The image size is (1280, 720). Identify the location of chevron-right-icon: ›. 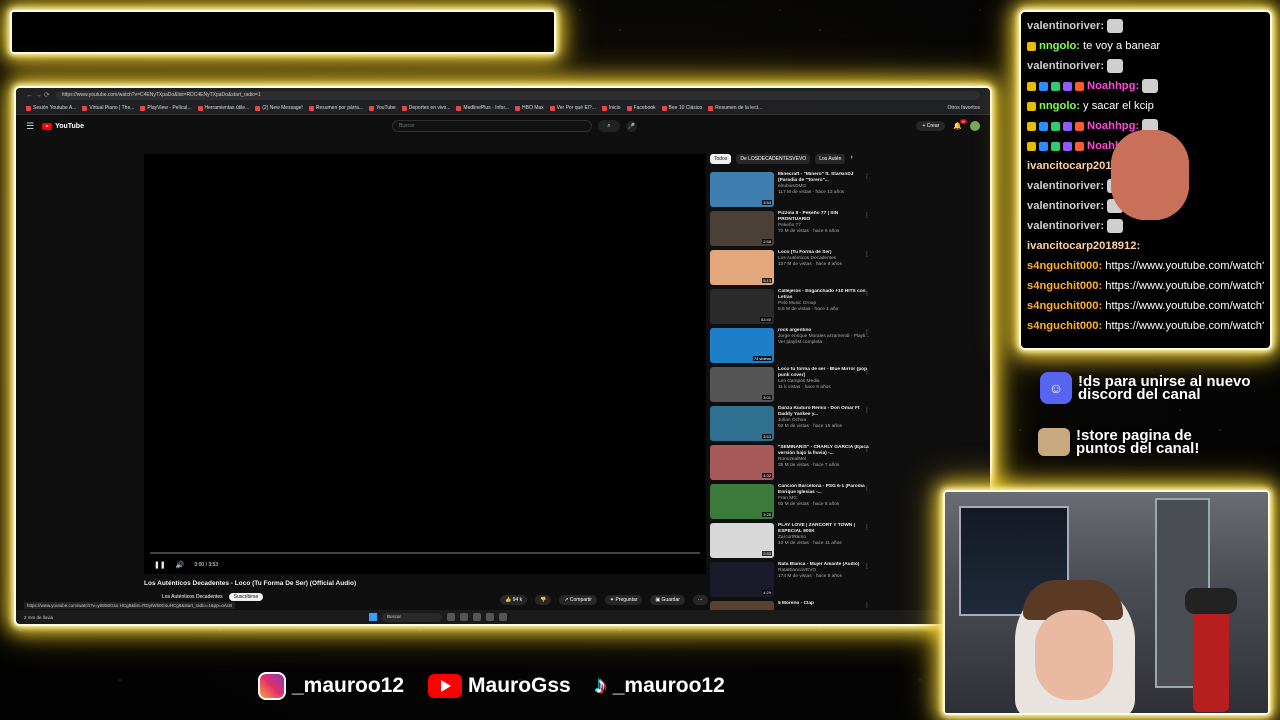
(851, 159).